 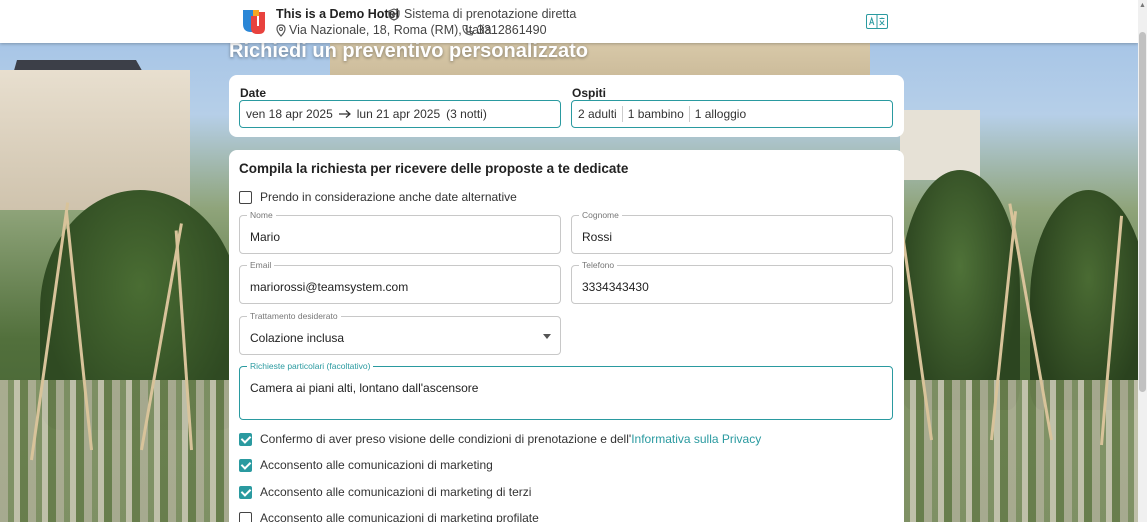 What do you see at coordinates (547, 336) in the screenshot?
I see `dropdown-caret-icon` at bounding box center [547, 336].